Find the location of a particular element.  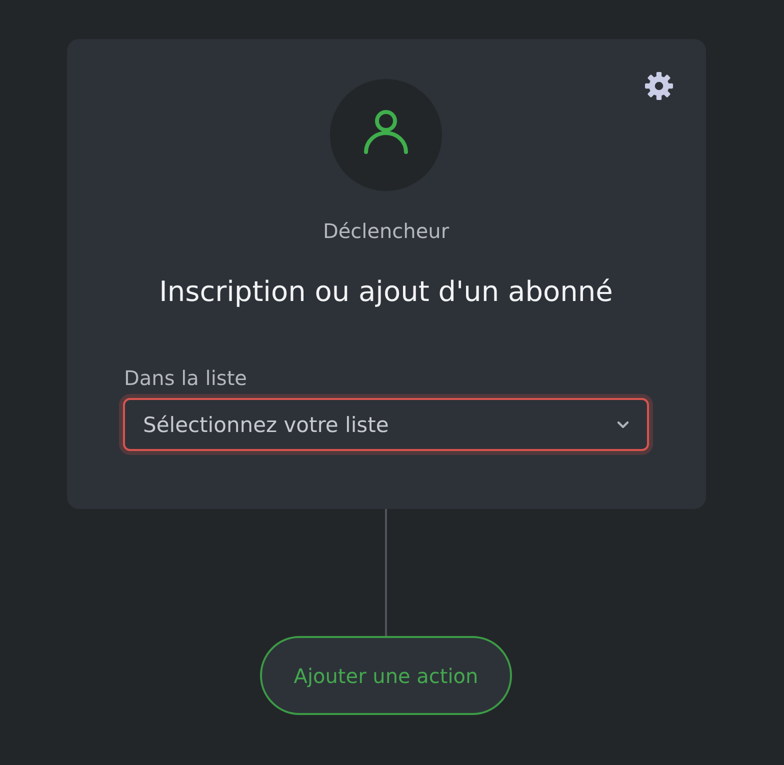

person-icon is located at coordinates (386, 132).